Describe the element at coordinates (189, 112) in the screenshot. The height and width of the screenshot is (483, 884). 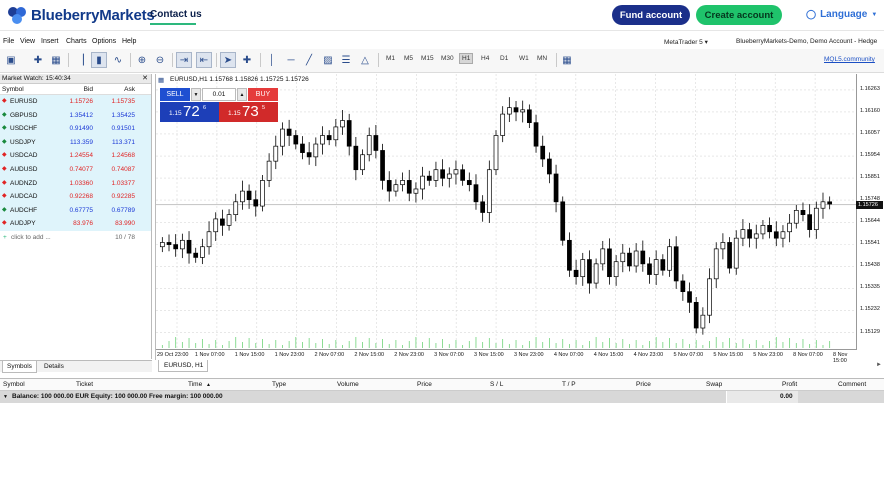
I see `sell-price-button: 1.15 72 6` at that location.